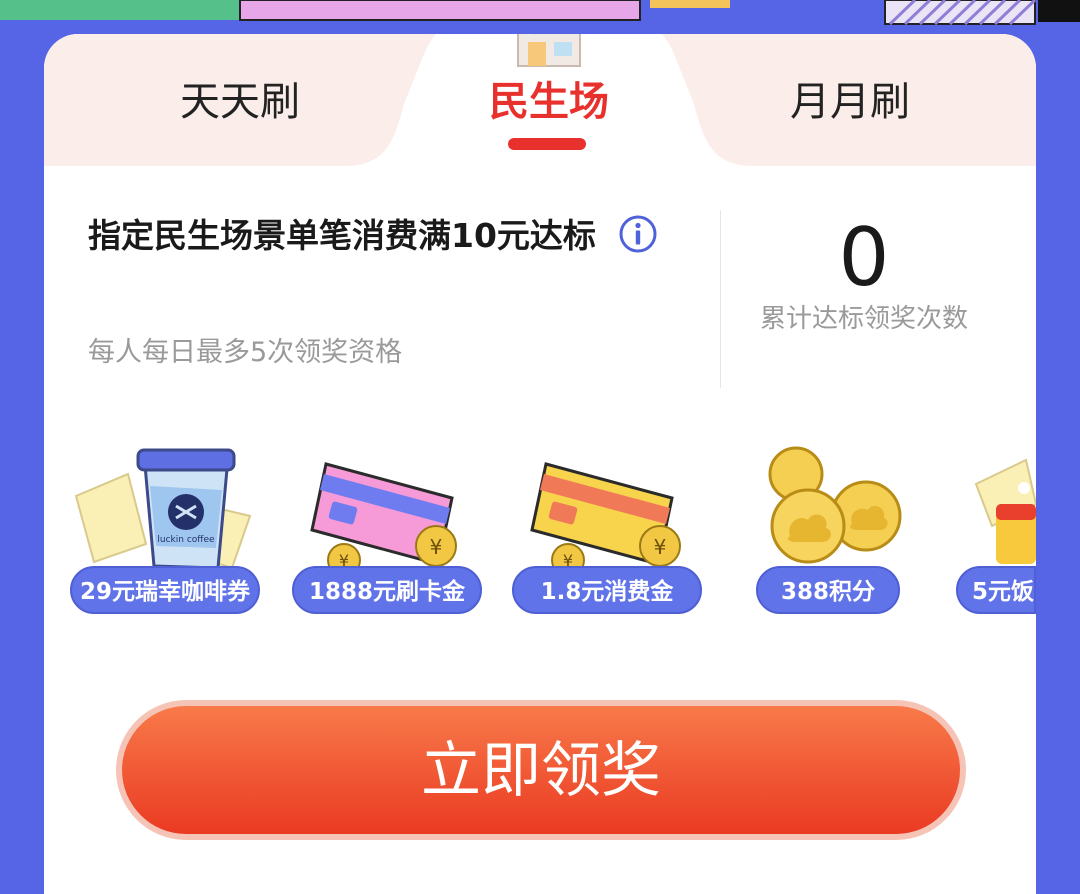 Image resolution: width=1080 pixels, height=894 pixels. What do you see at coordinates (607, 590) in the screenshot?
I see `prize-label: 1.8元消费金` at bounding box center [607, 590].